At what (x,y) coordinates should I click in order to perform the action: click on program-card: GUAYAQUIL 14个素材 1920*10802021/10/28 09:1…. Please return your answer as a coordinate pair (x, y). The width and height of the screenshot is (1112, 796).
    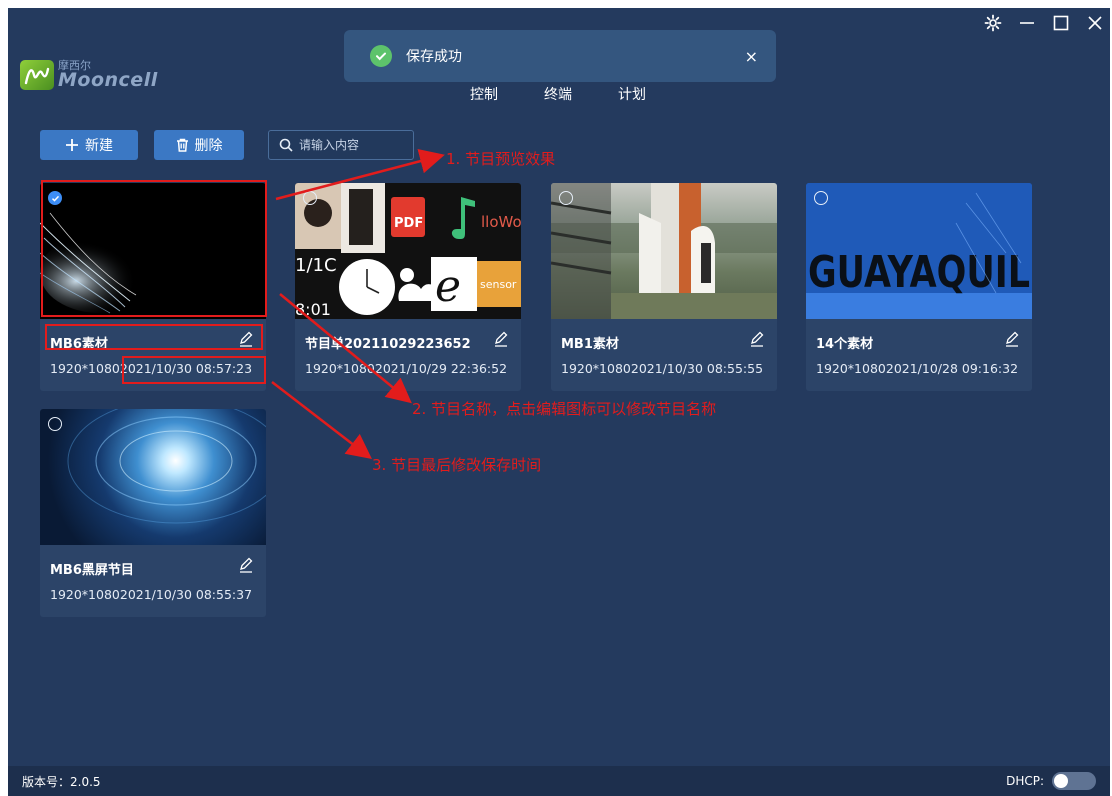
    Looking at the image, I should click on (919, 287).